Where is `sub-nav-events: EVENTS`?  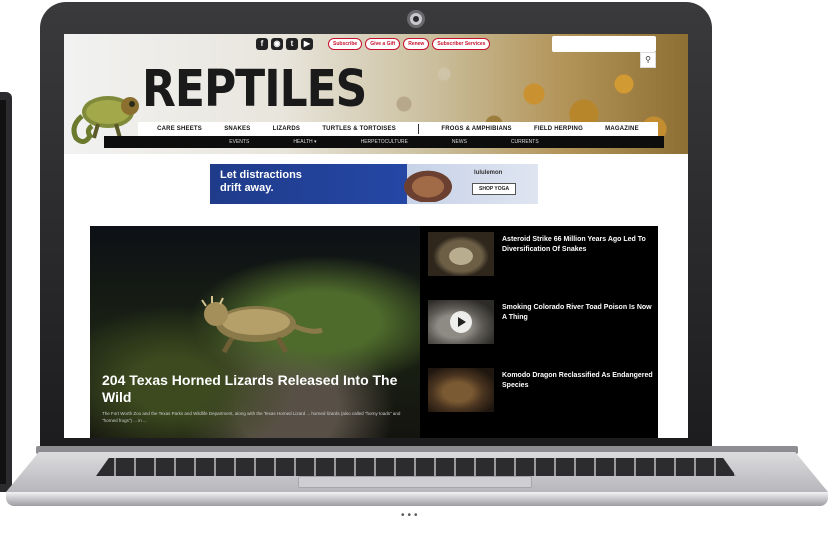
sub-nav-events: EVENTS is located at coordinates (239, 142).